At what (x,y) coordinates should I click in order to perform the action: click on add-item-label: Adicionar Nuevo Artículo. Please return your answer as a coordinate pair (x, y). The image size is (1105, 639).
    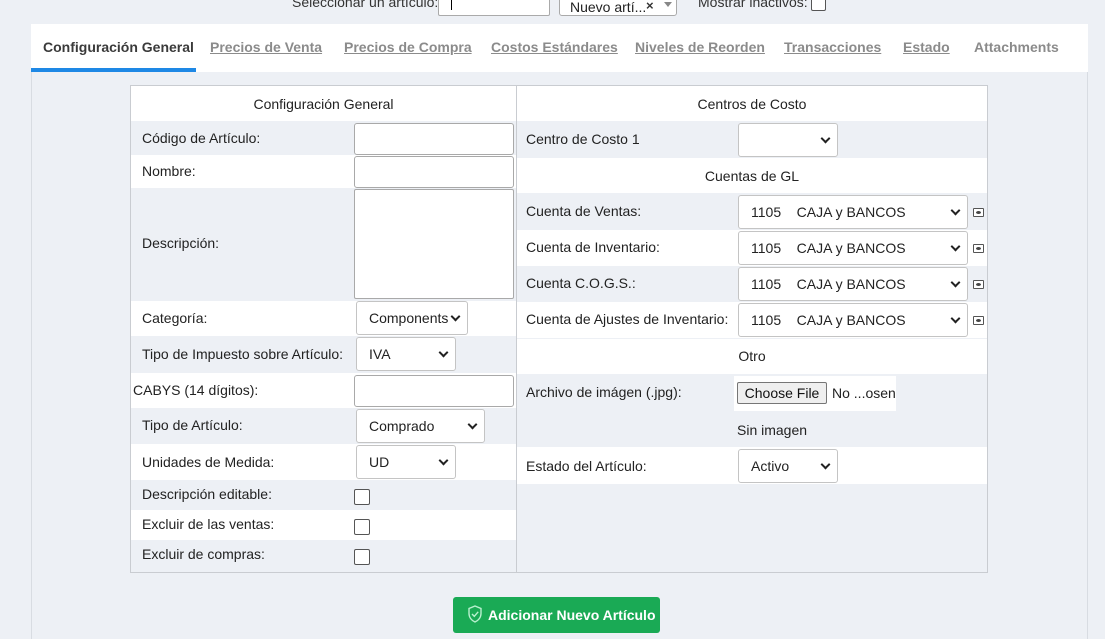
    Looking at the image, I should click on (572, 615).